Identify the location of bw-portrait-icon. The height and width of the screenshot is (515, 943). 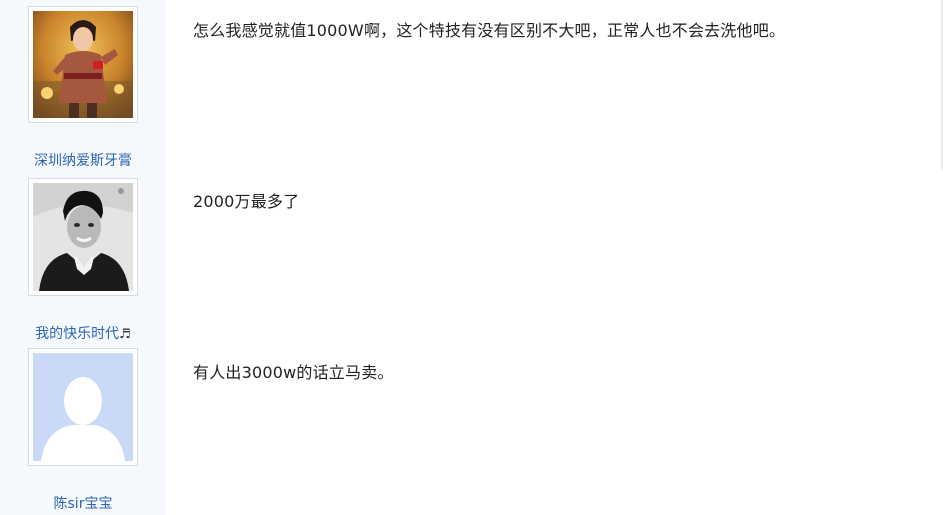
(83, 237).